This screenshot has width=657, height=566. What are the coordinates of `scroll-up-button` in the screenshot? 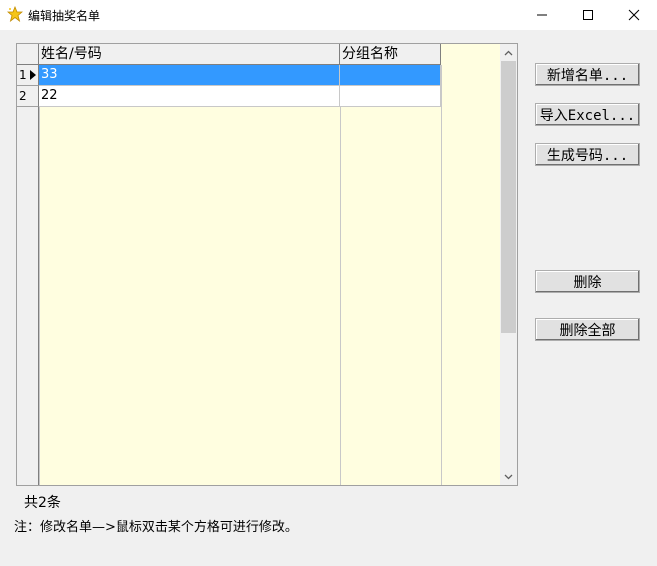 It's located at (508, 52).